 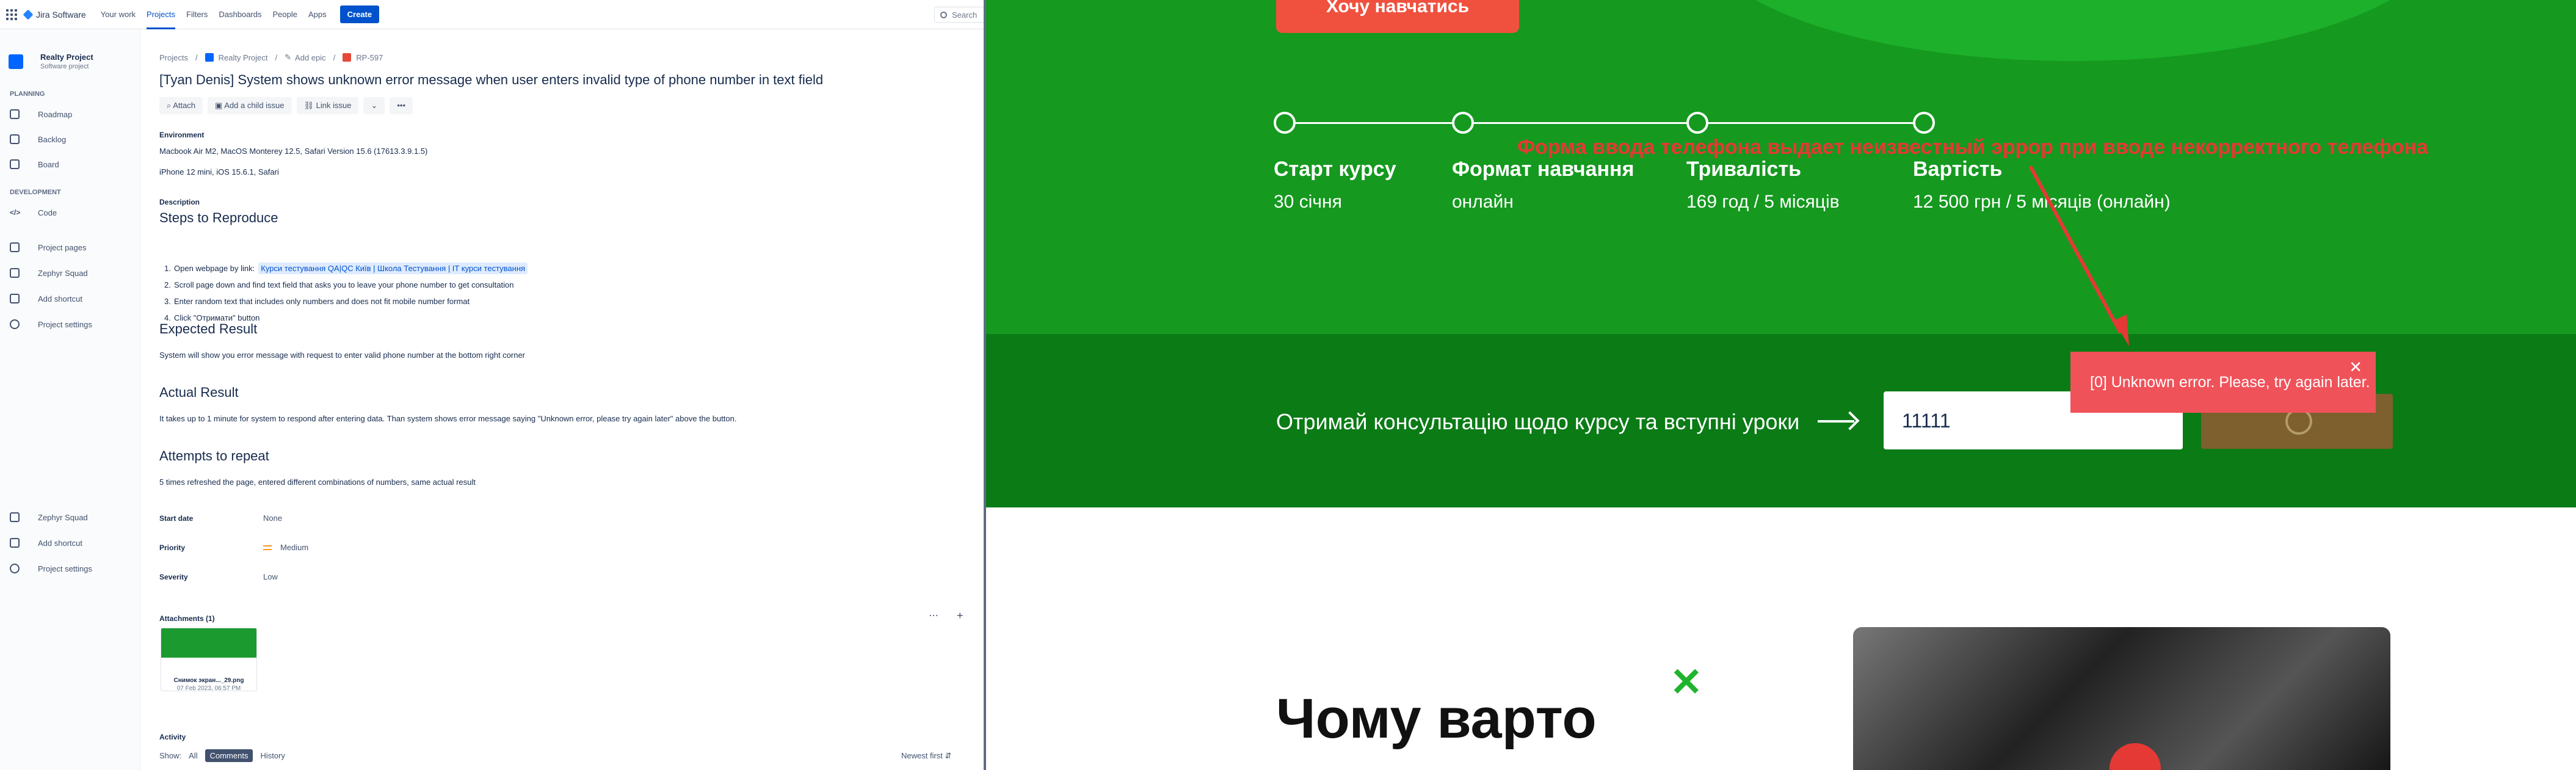 What do you see at coordinates (15, 324) in the screenshot?
I see `gear-icon` at bounding box center [15, 324].